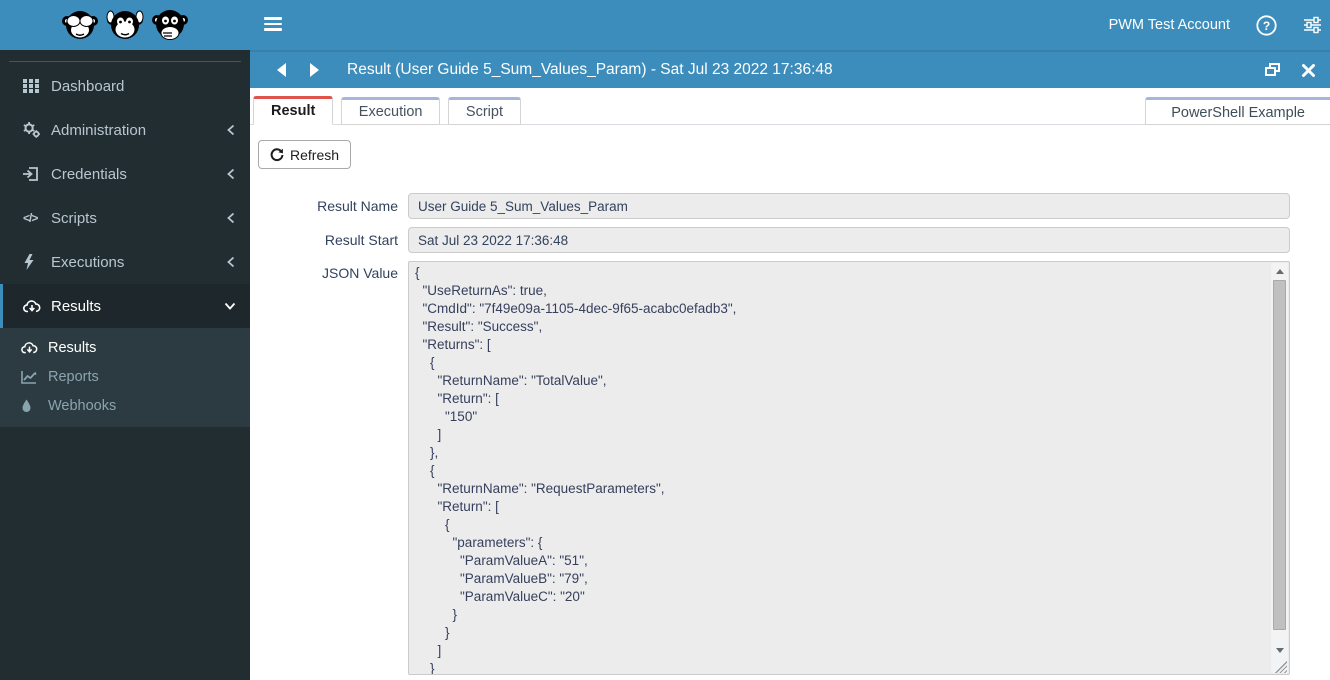 This screenshot has width=1330, height=680. I want to click on result-start-row: Result Start, so click(790, 240).